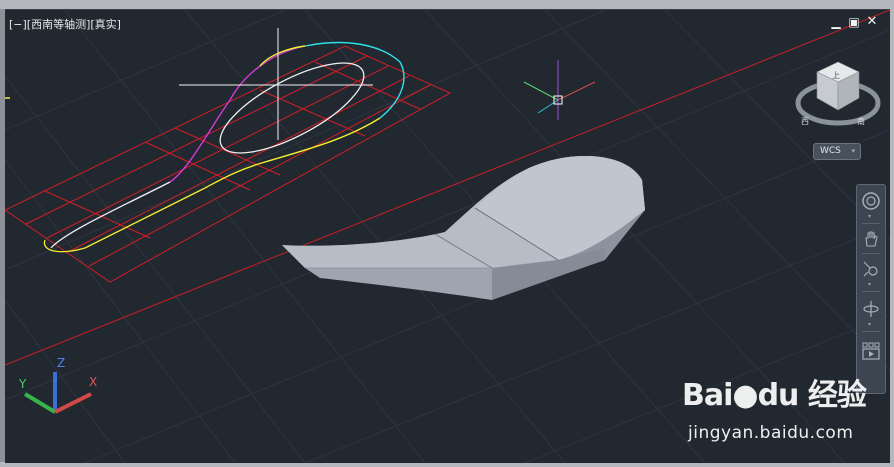 Image resolution: width=894 pixels, height=467 pixels. Describe the element at coordinates (93, 382) in the screenshot. I see `ucs-x-label: X` at that location.